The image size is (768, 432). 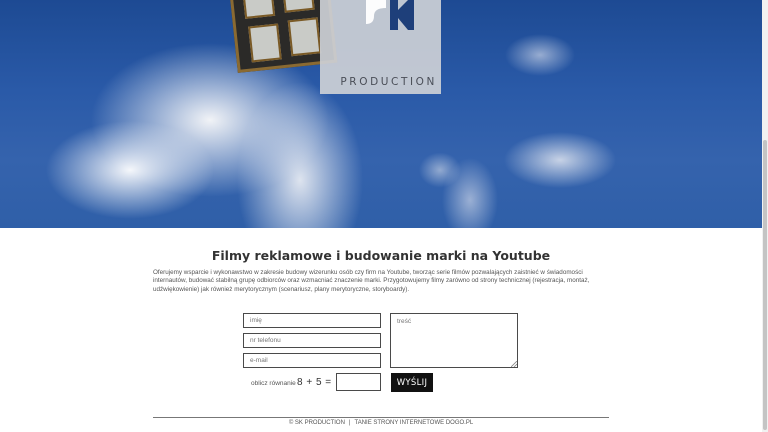 I want to click on send-button: WYŚLIJ, so click(x=412, y=382).